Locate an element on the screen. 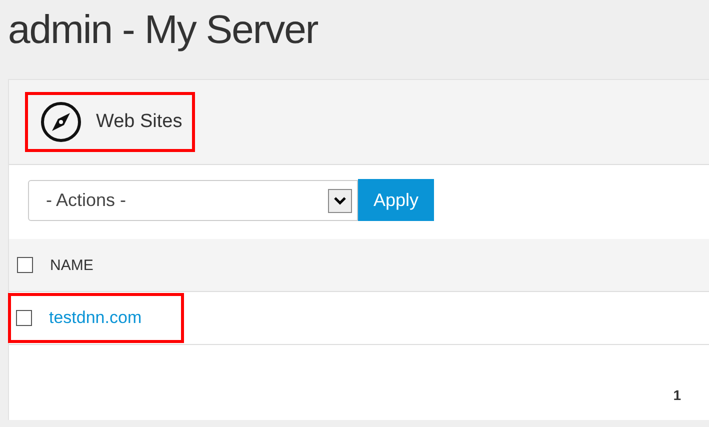 Image resolution: width=709 pixels, height=427 pixels. column-header: NAME is located at coordinates (72, 265).